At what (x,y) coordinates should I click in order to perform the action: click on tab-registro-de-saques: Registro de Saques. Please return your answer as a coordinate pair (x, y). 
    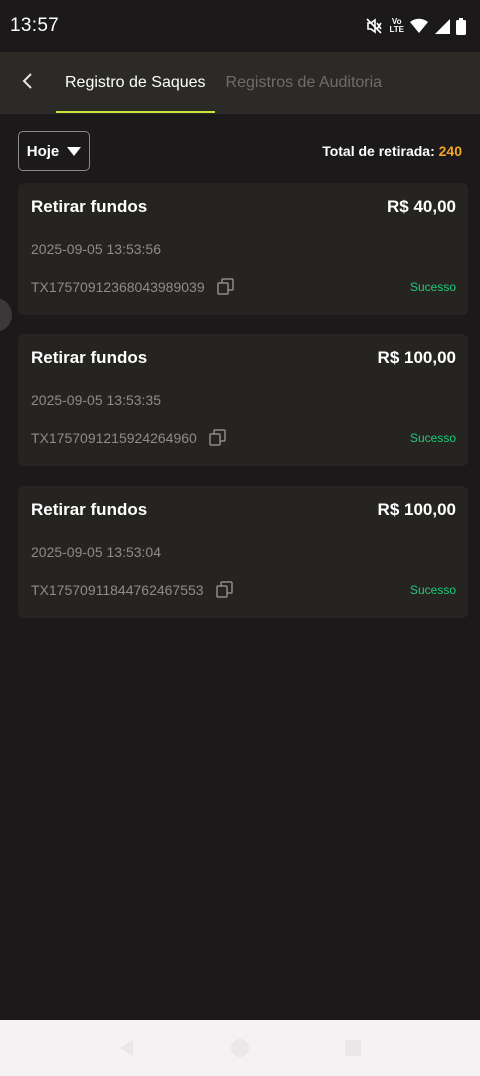
    Looking at the image, I should click on (135, 83).